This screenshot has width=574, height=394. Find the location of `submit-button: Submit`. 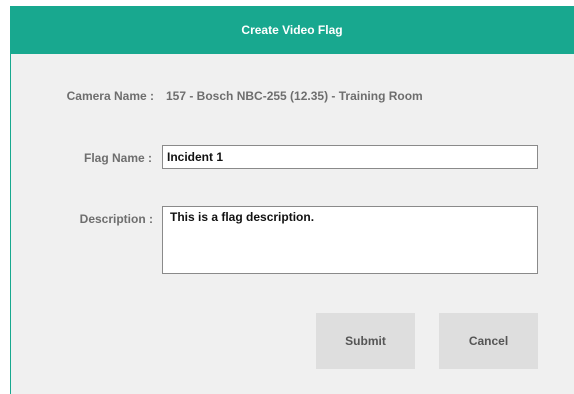

submit-button: Submit is located at coordinates (365, 341).